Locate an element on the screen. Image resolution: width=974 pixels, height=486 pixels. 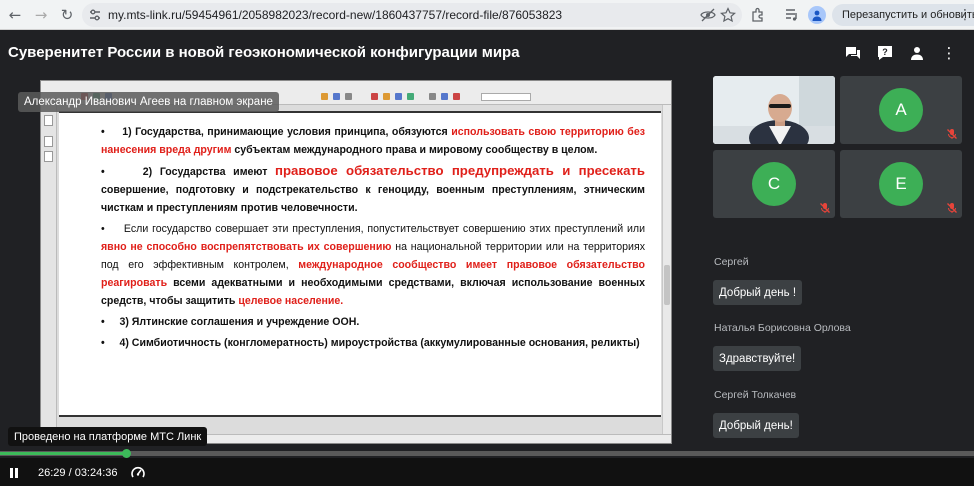
more-menu-icon: ⋮ is located at coordinates (949, 53).